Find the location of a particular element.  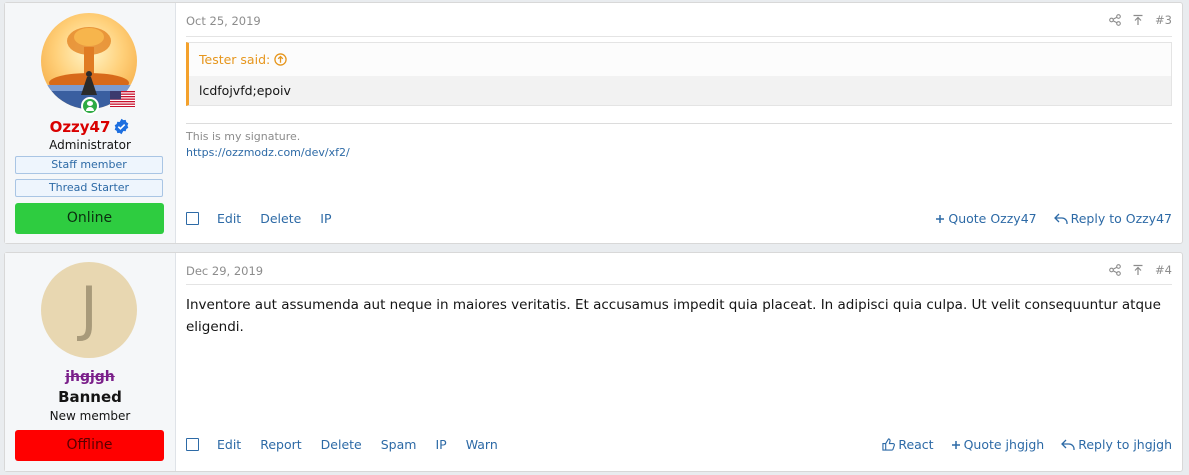

react-label: React is located at coordinates (916, 444).